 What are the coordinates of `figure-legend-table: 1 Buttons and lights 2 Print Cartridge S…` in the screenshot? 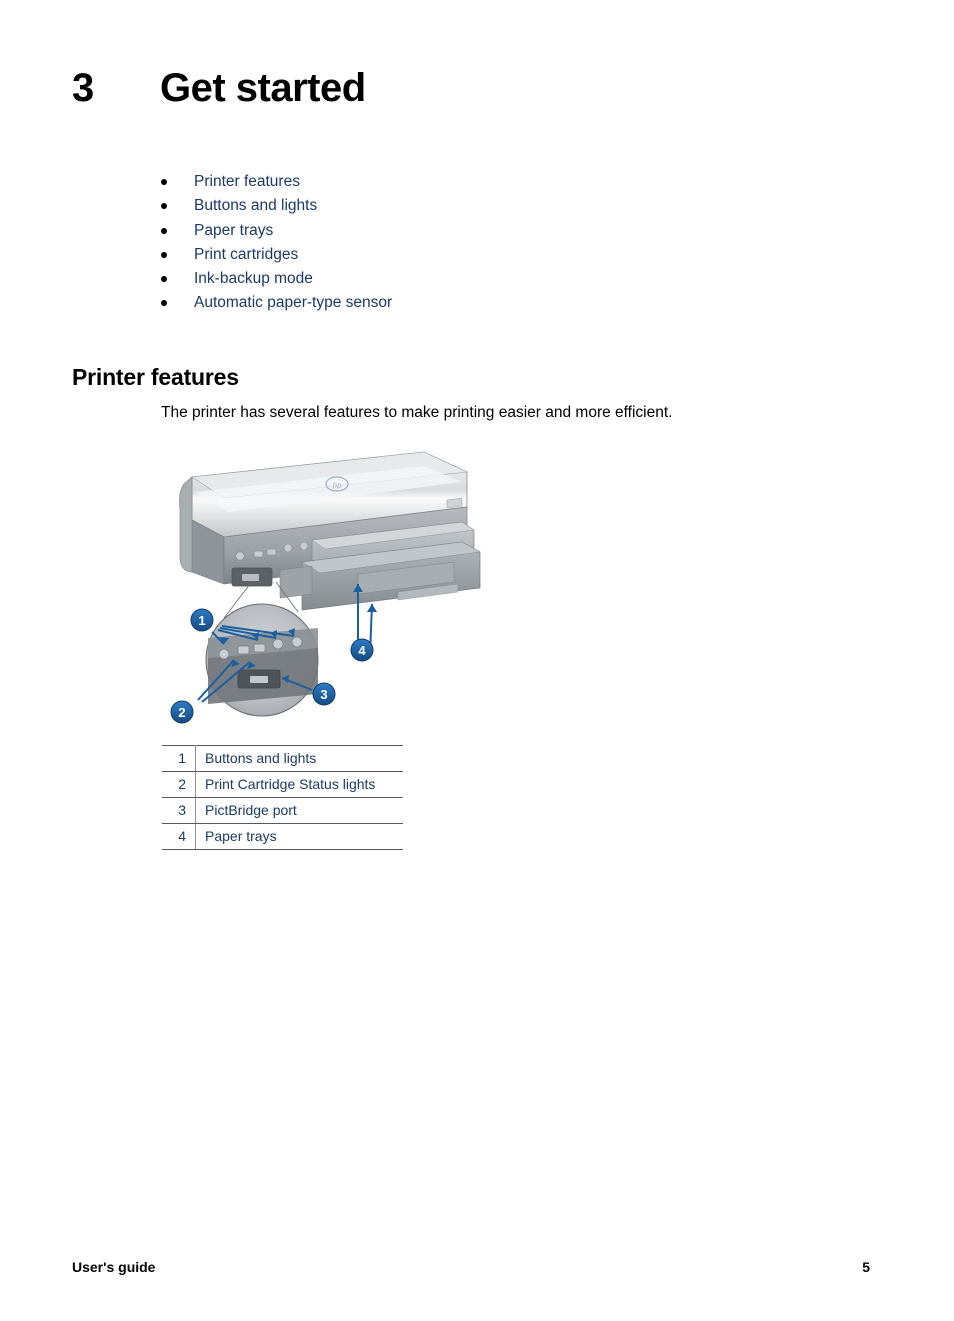 It's located at (282, 797).